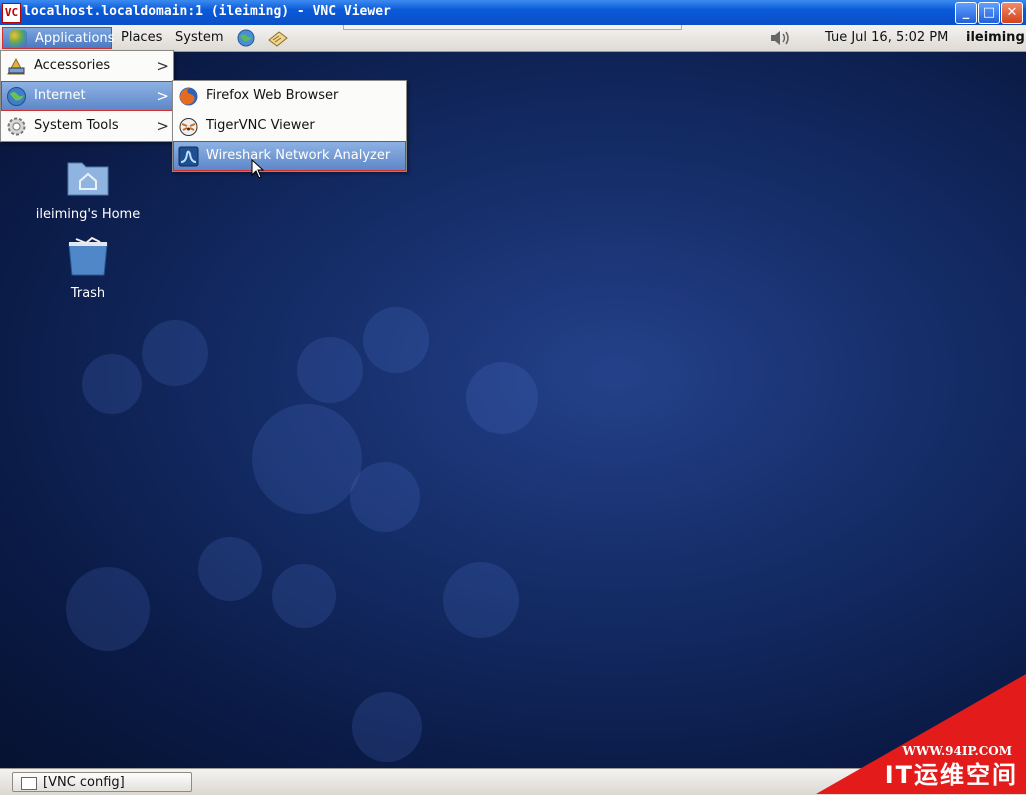 The width and height of the screenshot is (1026, 795). Describe the element at coordinates (16, 66) in the screenshot. I see `accessories-icon` at that location.